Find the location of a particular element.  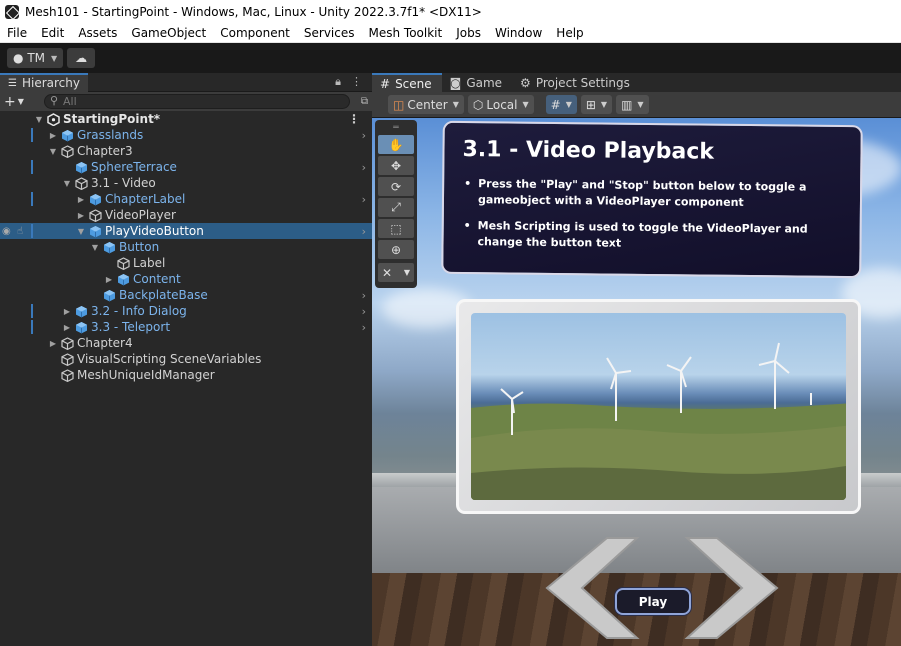

hierarchy-row: ▼ 3.1 - Video is located at coordinates (186, 183).